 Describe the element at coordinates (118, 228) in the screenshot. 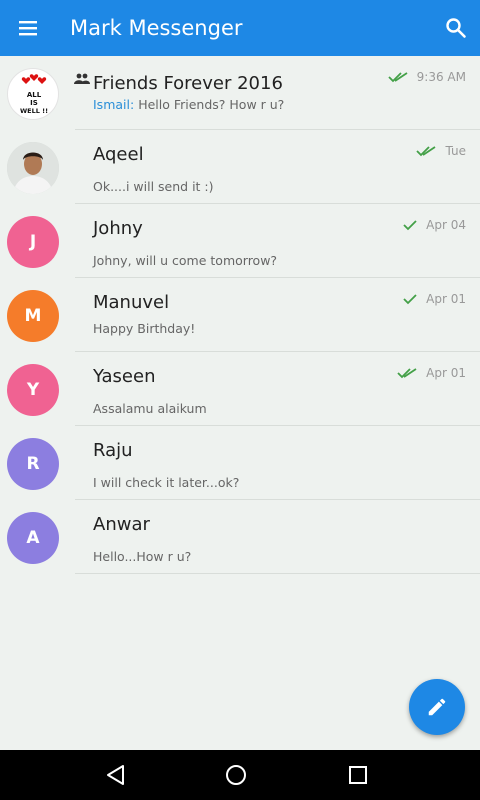

I see `contact-name: Johny` at that location.